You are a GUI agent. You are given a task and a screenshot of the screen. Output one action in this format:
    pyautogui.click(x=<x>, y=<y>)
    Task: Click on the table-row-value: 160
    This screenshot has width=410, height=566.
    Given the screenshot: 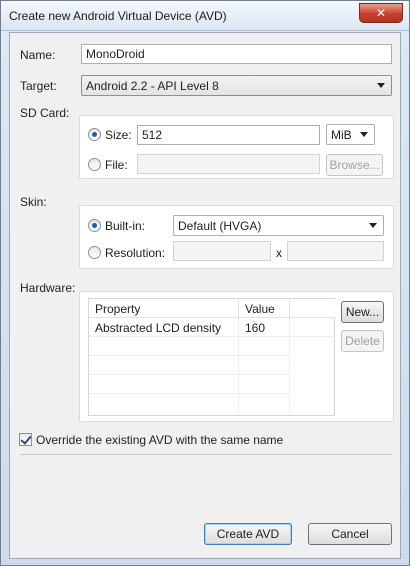 What is the action you would take?
    pyautogui.click(x=264, y=327)
    